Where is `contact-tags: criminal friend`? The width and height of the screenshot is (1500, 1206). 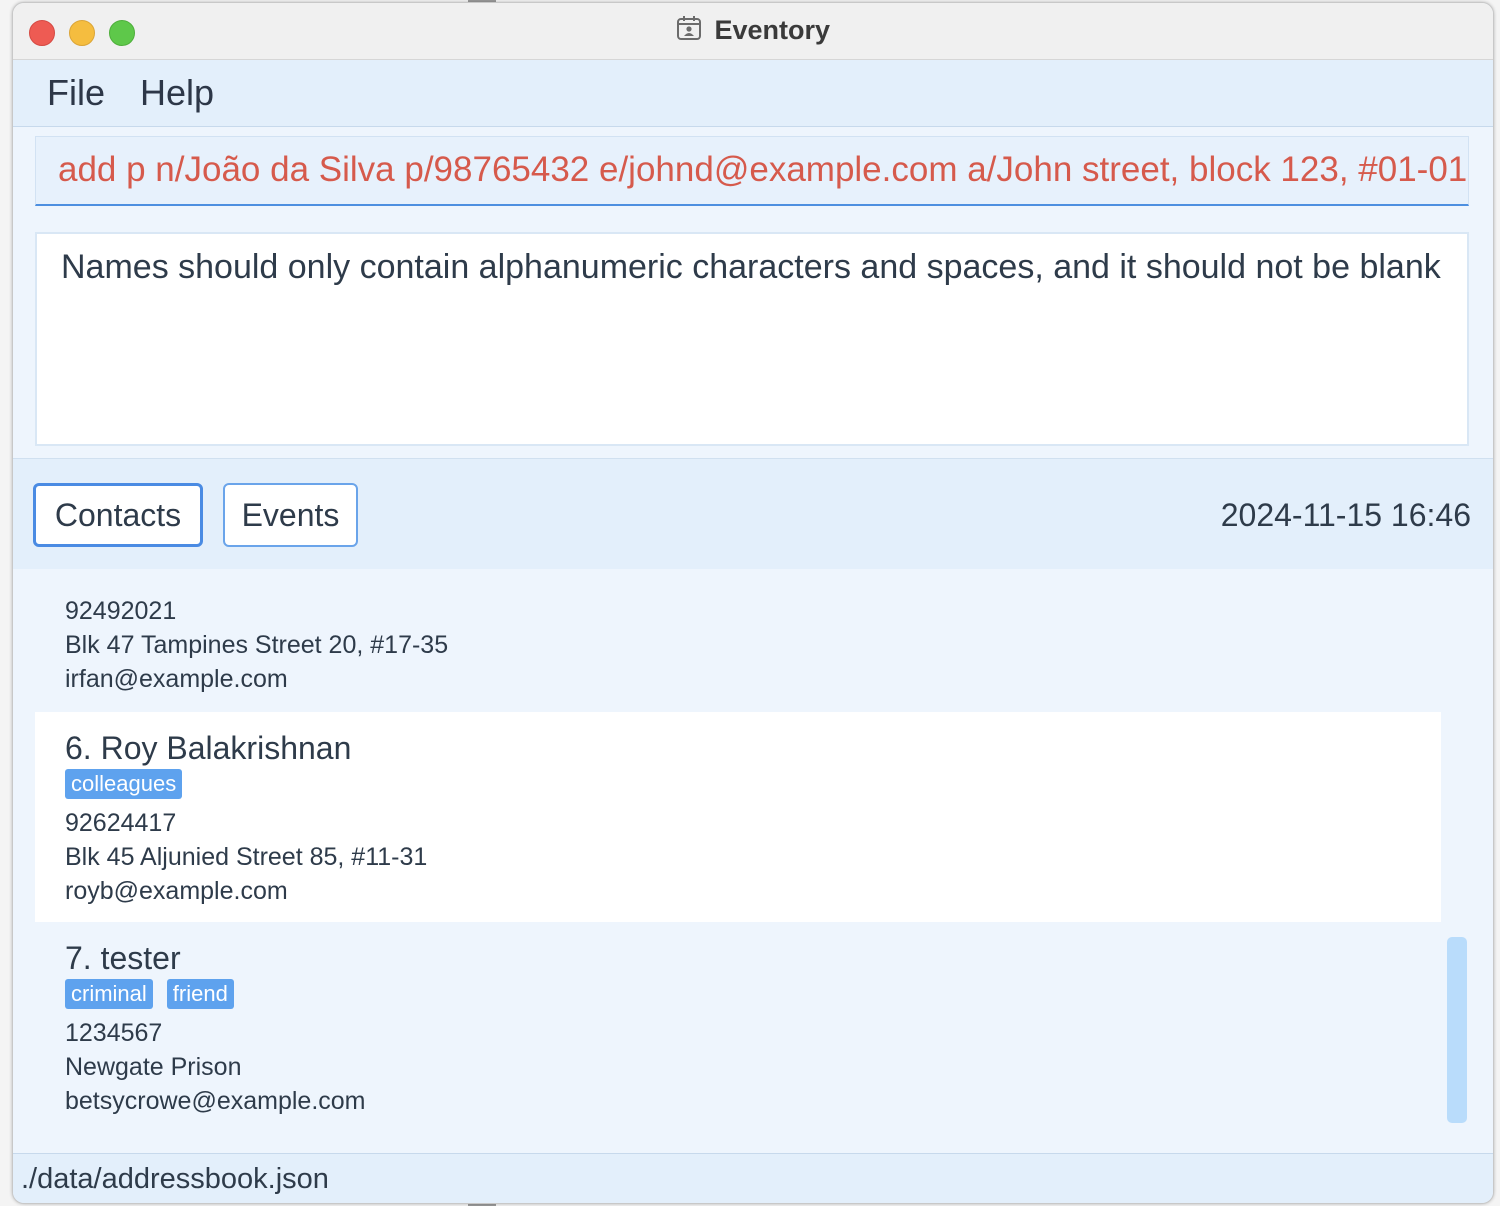
contact-tags: criminal friend is located at coordinates (149, 994).